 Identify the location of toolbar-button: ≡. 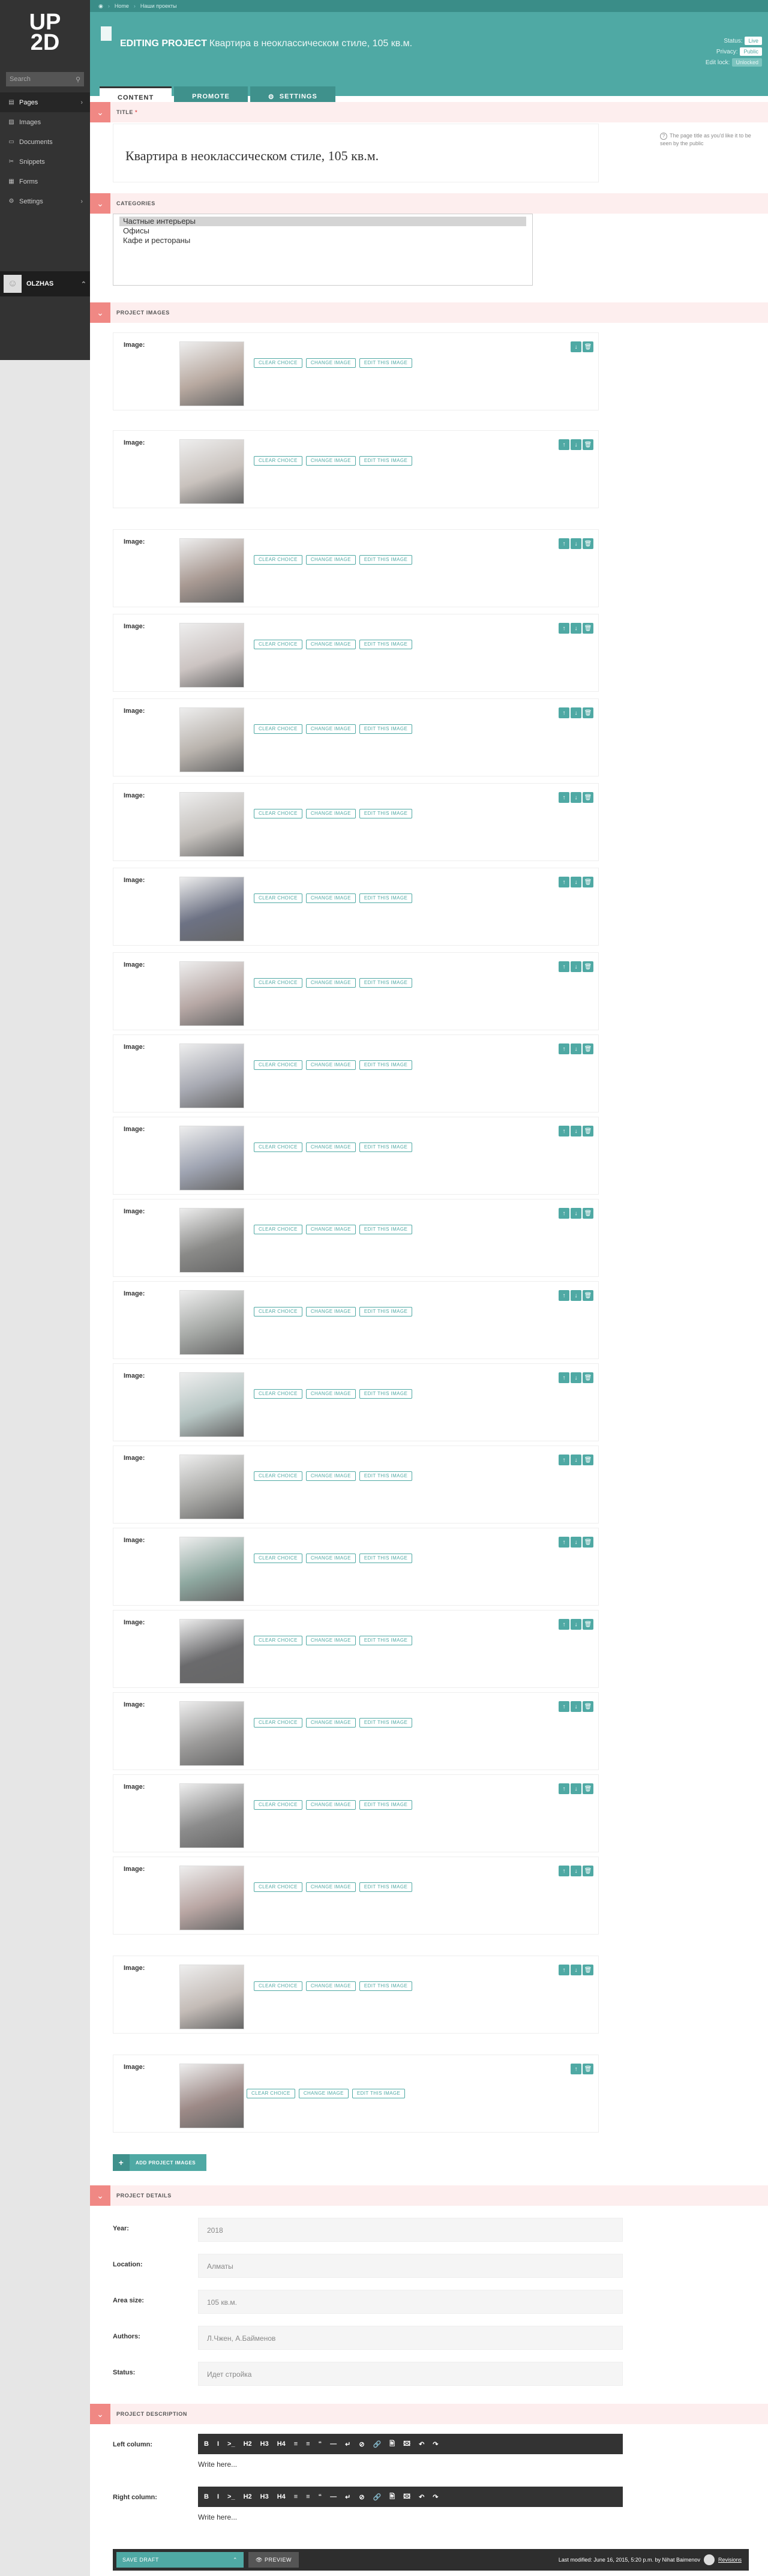
(296, 2444).